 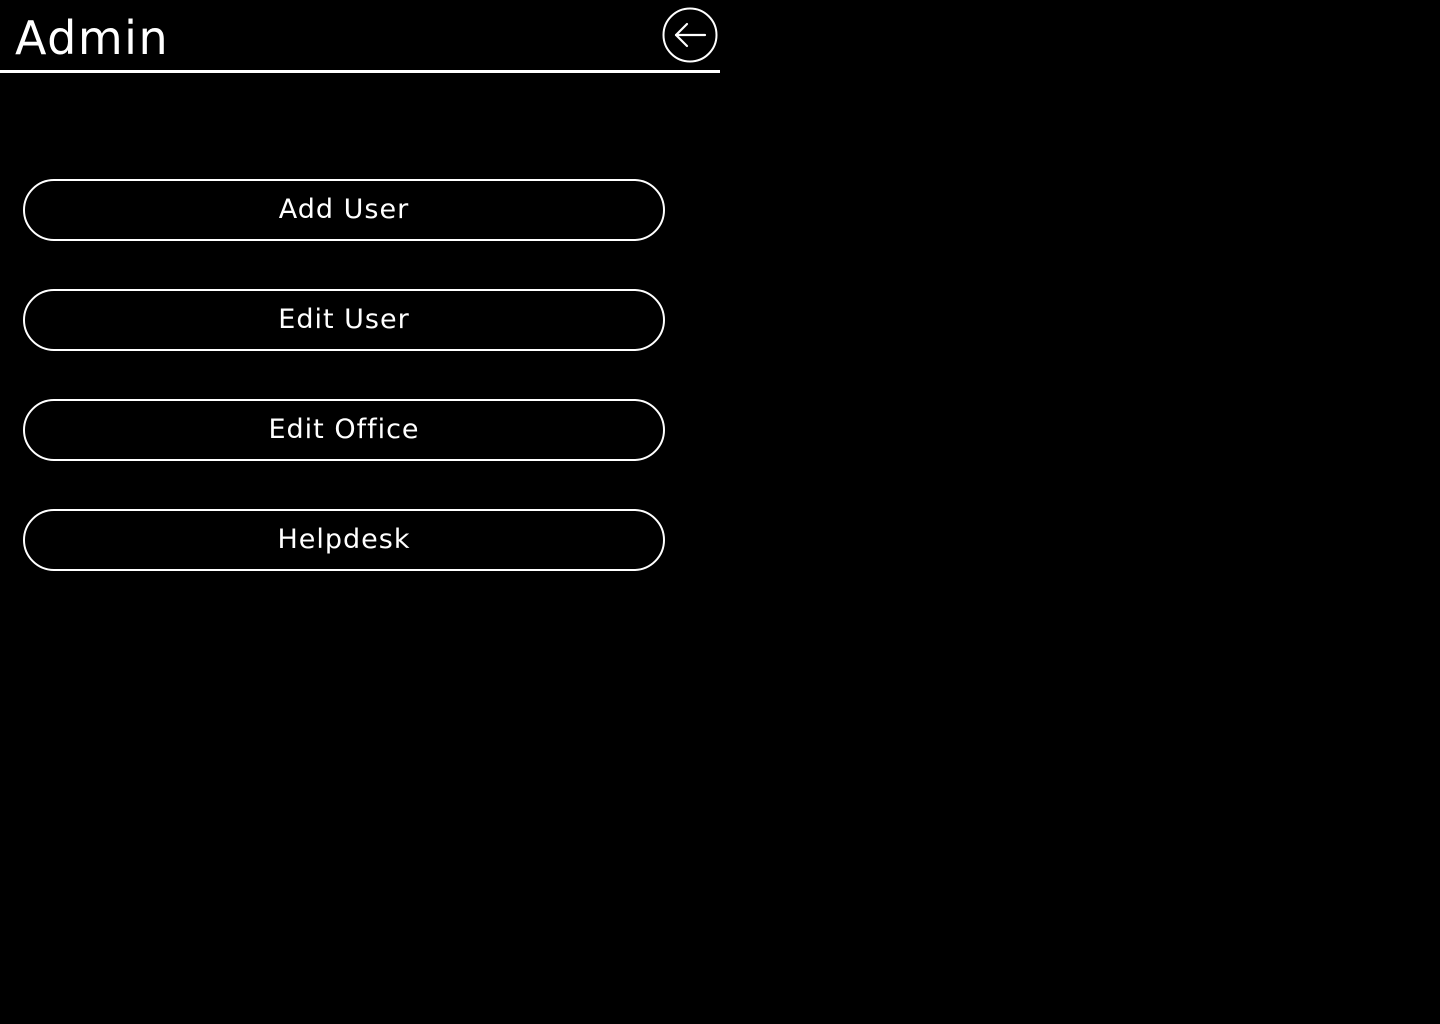 What do you see at coordinates (344, 430) in the screenshot?
I see `edit-office-button: Edit Office` at bounding box center [344, 430].